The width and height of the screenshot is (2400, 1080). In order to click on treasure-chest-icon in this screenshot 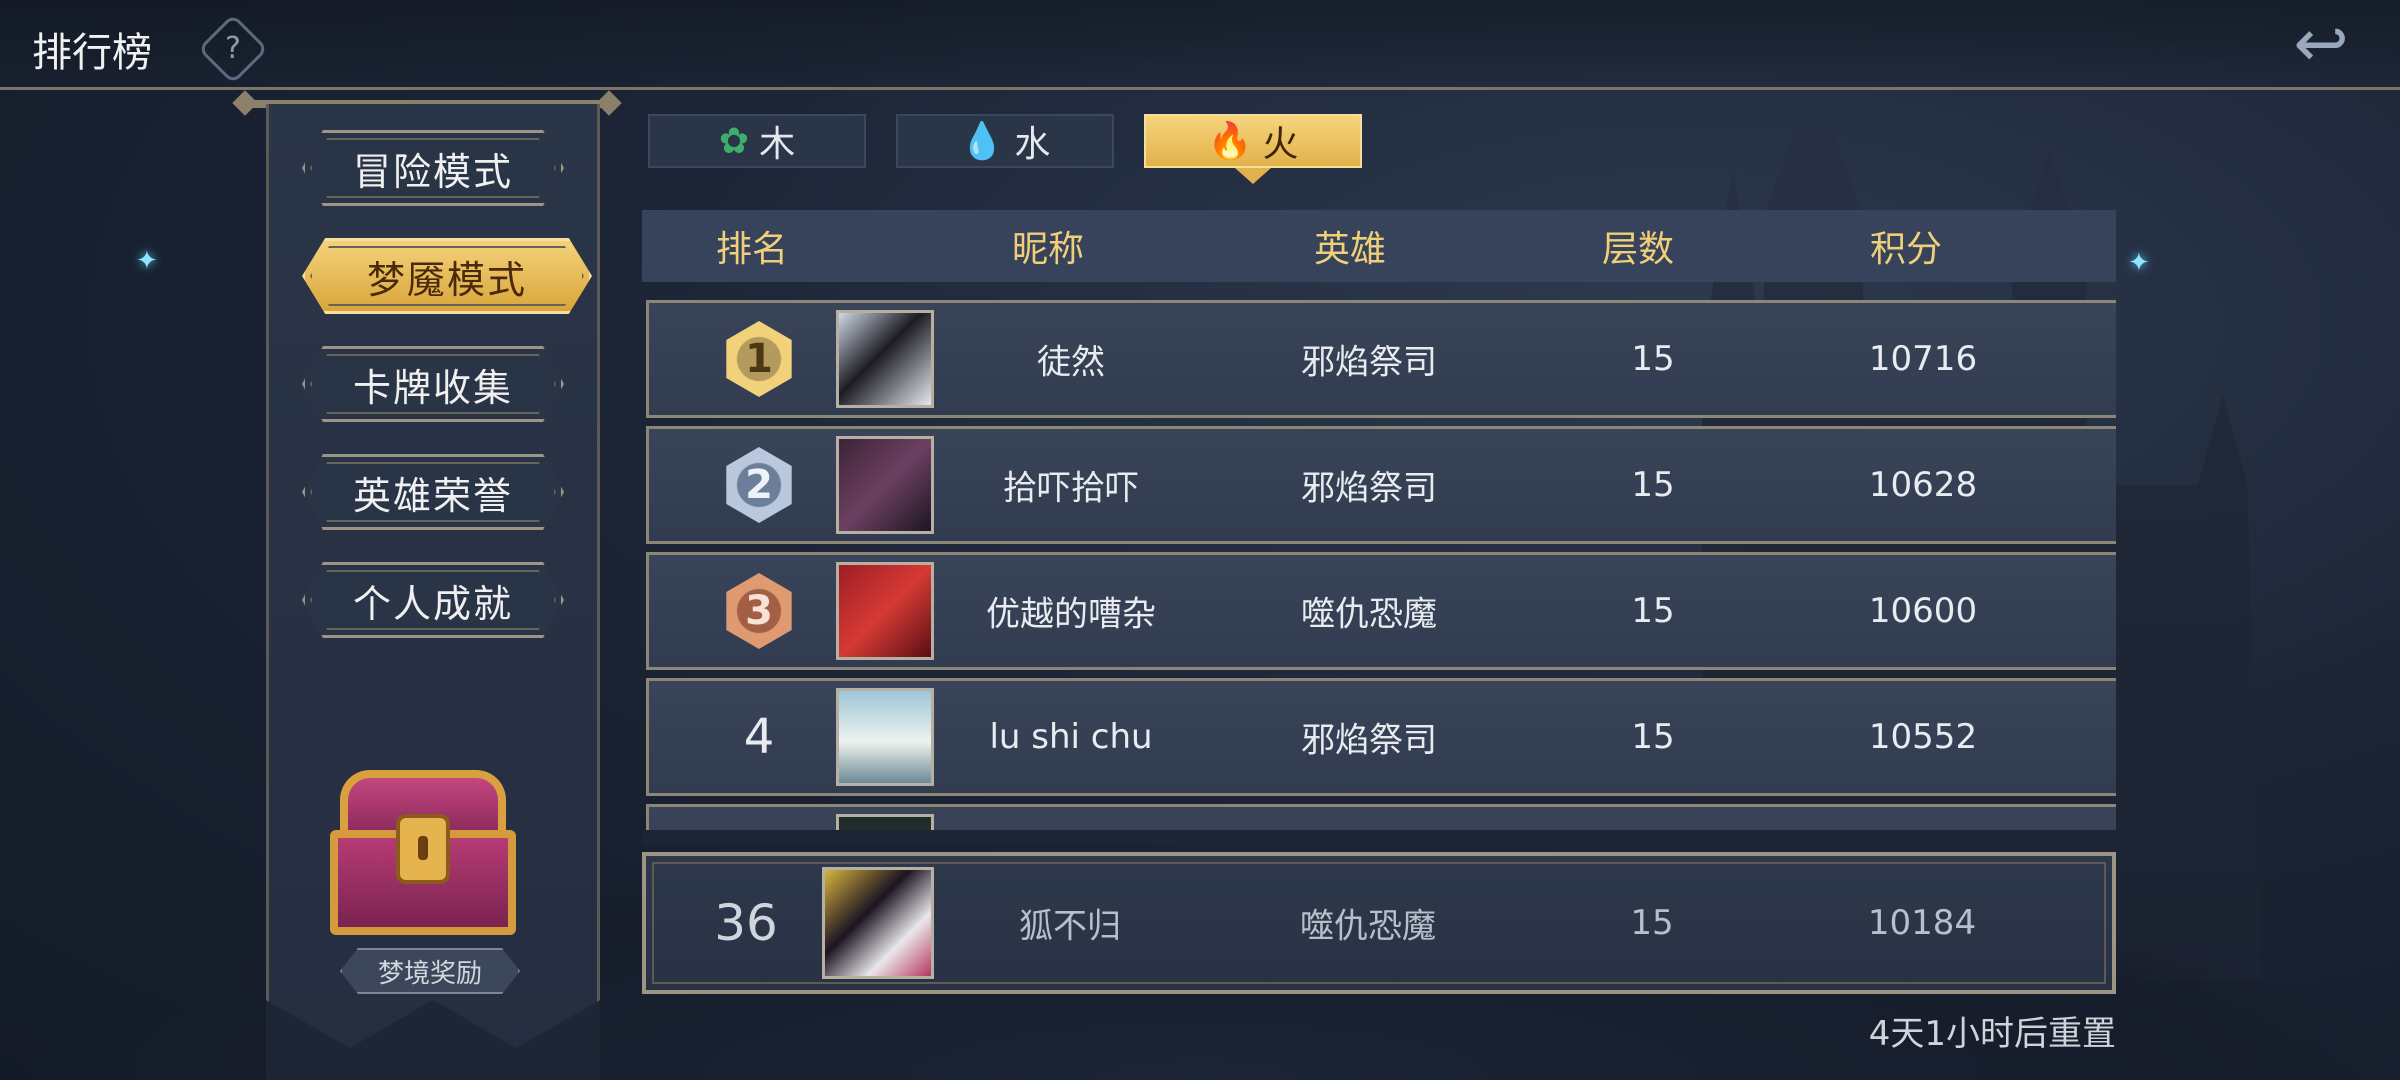, I will do `click(423, 855)`.